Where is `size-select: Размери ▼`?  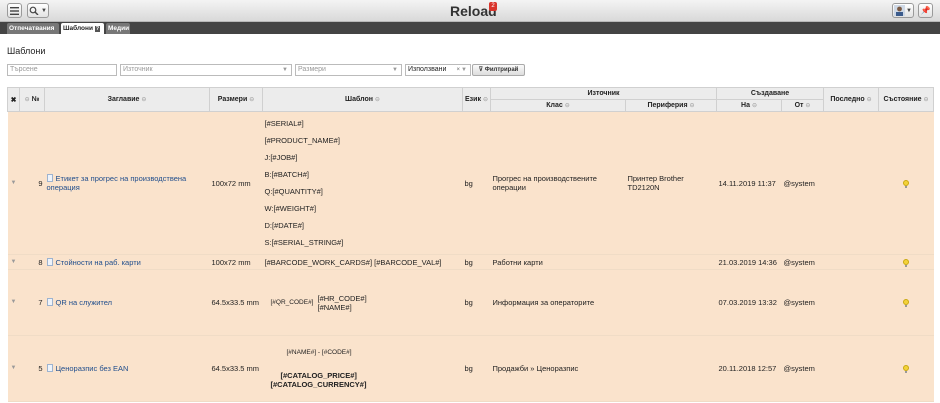
size-select: Размери ▼ is located at coordinates (348, 70).